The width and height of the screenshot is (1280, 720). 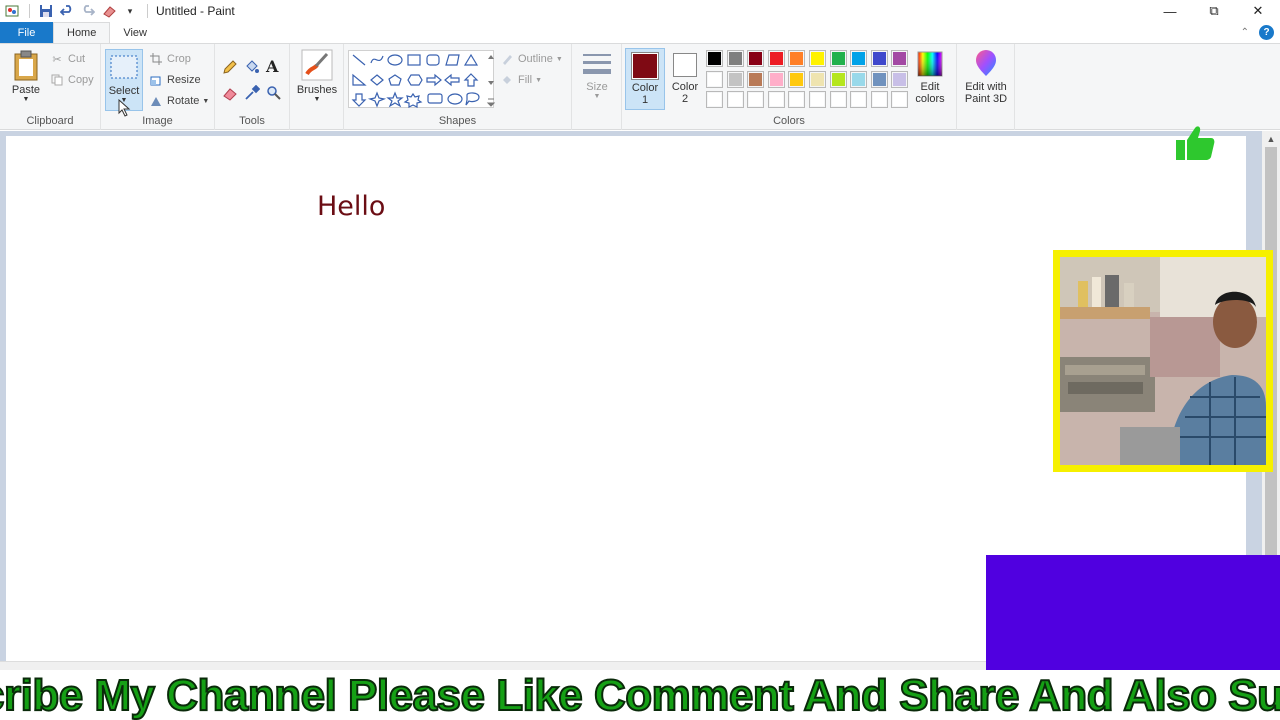 I want to click on webcam-overlay, so click(x=1163, y=361).